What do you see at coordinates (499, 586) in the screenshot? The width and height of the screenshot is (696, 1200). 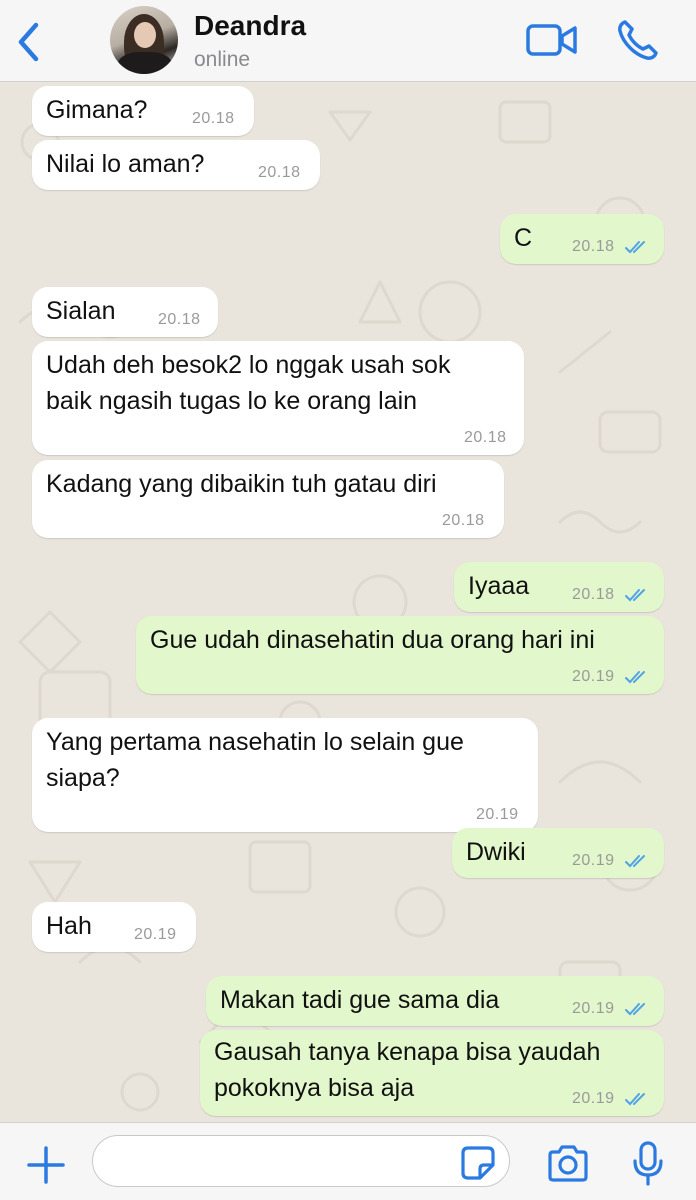 I see `message-text: Iyaaa` at bounding box center [499, 586].